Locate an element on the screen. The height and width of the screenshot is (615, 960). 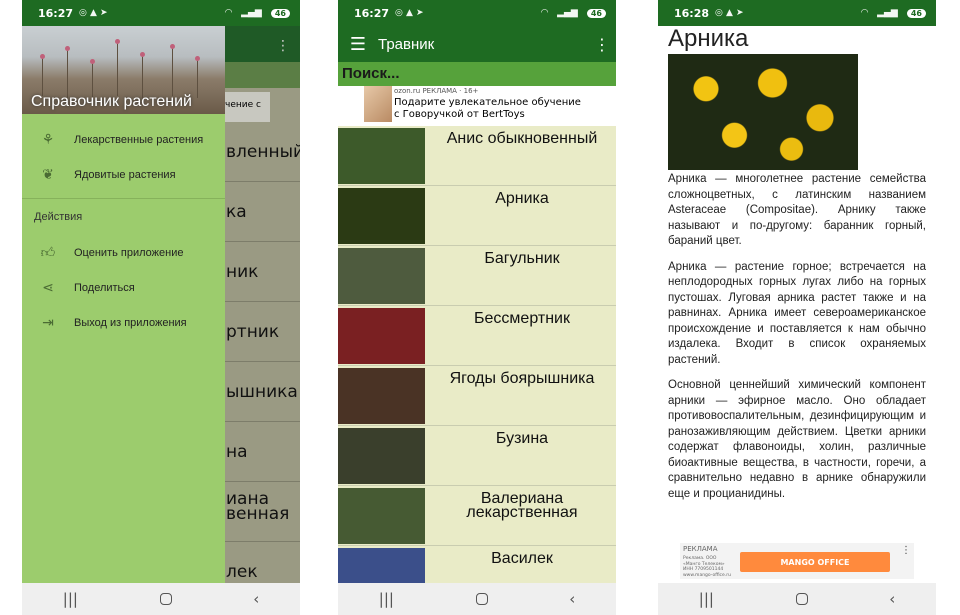
share-icon: ⋖ is located at coordinates (48, 287).